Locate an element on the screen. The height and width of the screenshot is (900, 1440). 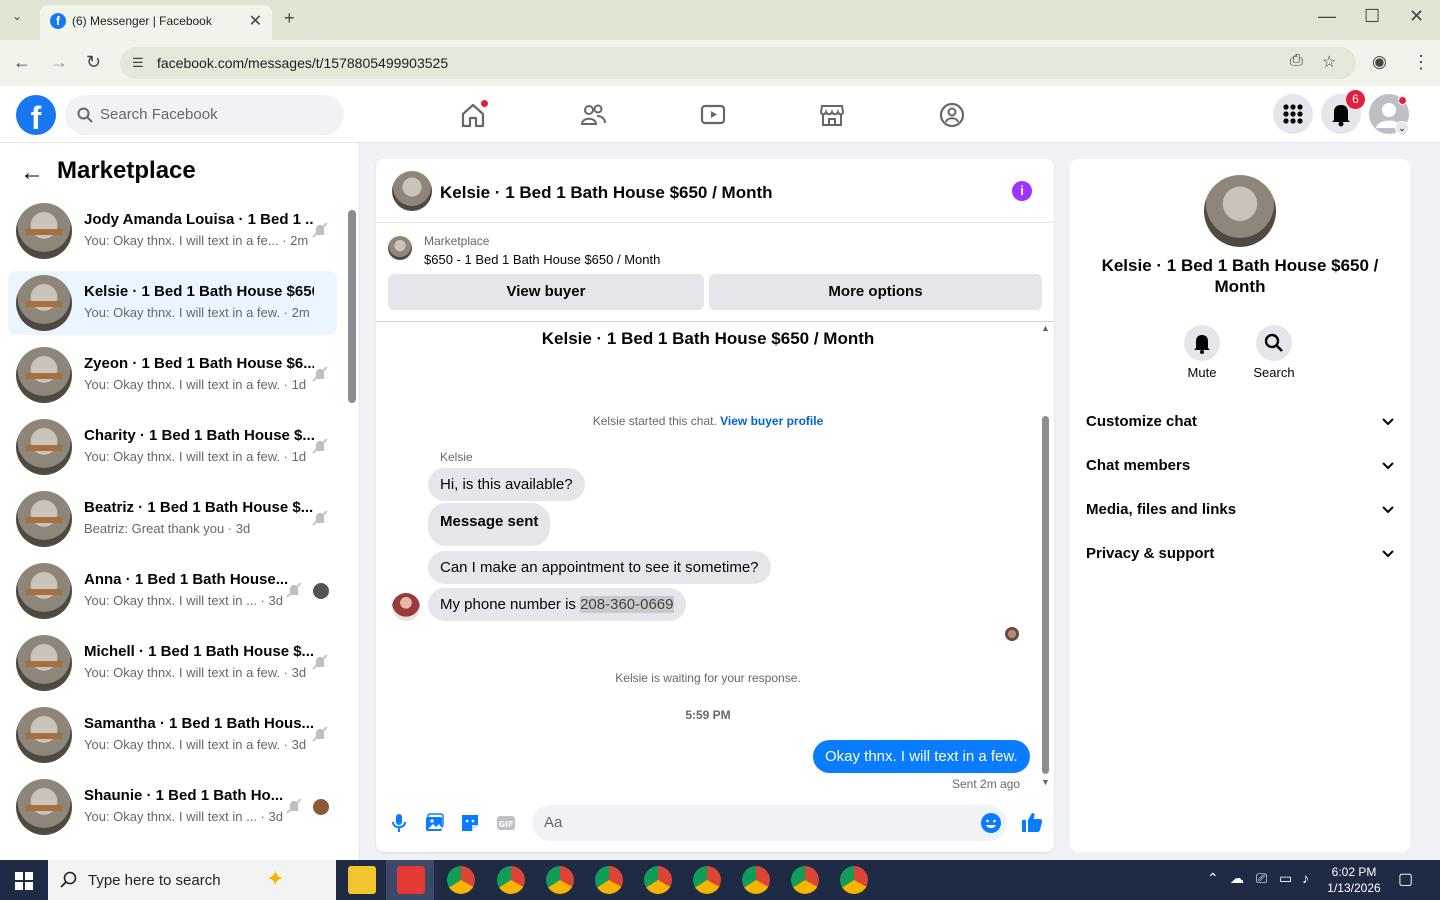
marketplace-label: Marketplace is located at coordinates (457, 241).